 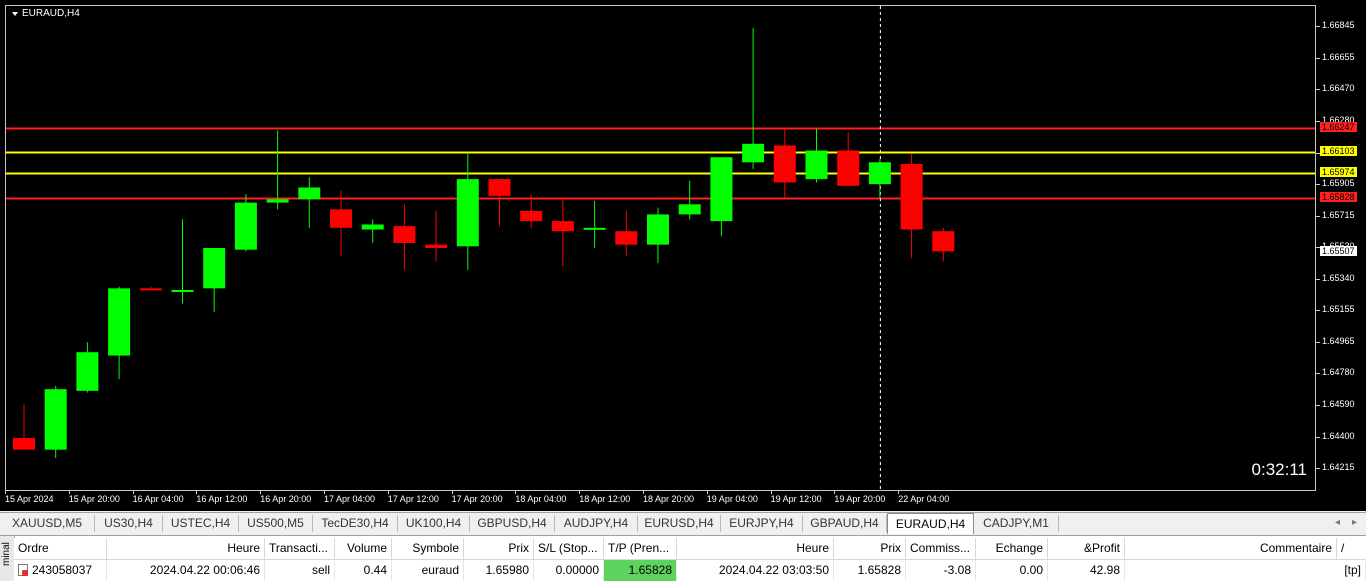 I want to click on cell-time: 2024.04.22 00:06:46, so click(x=186, y=570).